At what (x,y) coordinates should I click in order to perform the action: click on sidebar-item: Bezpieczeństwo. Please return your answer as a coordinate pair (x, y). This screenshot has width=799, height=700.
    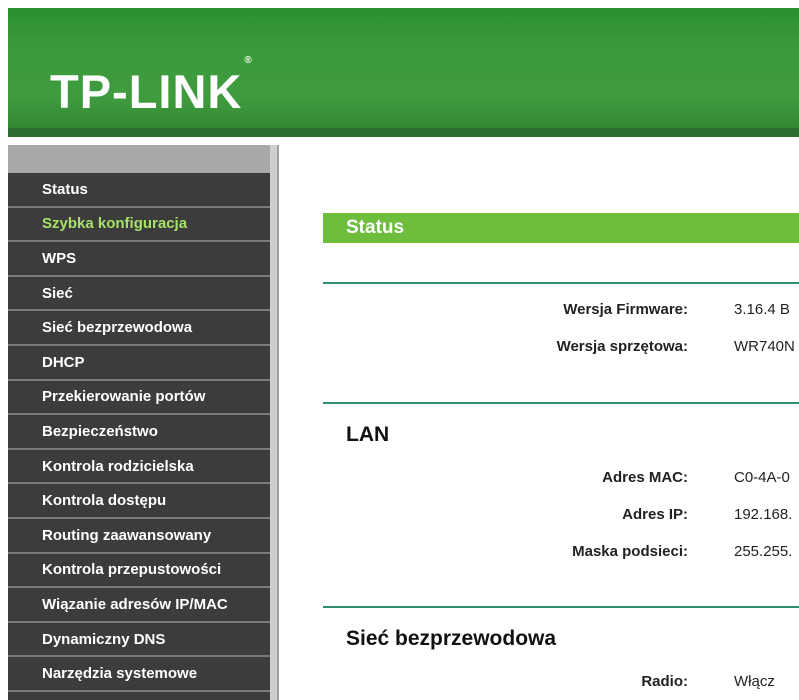
    Looking at the image, I should click on (139, 432).